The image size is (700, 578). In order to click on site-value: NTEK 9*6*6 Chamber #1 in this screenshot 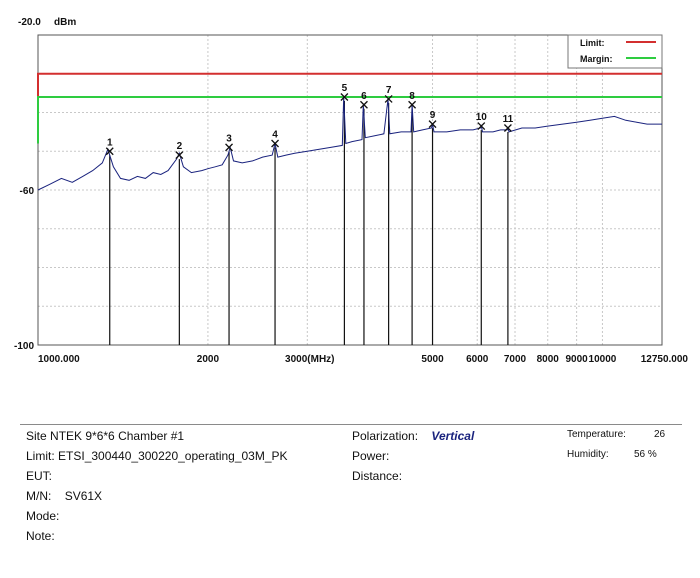, I will do `click(117, 436)`.